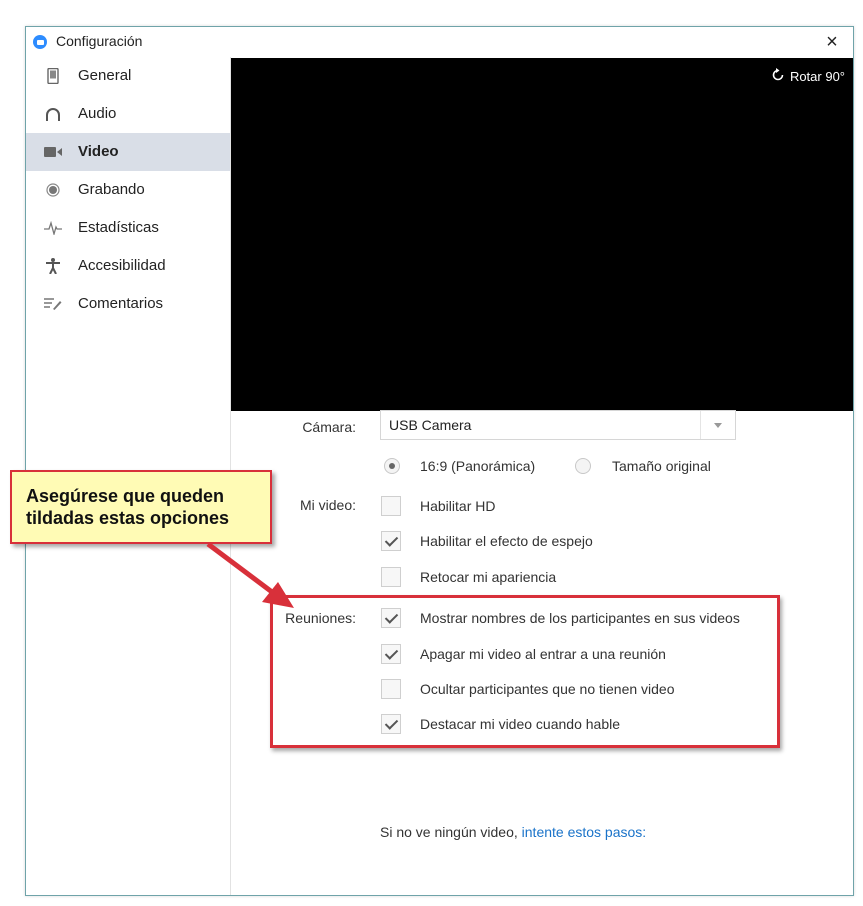  I want to click on chevron-down-icon, so click(717, 425).